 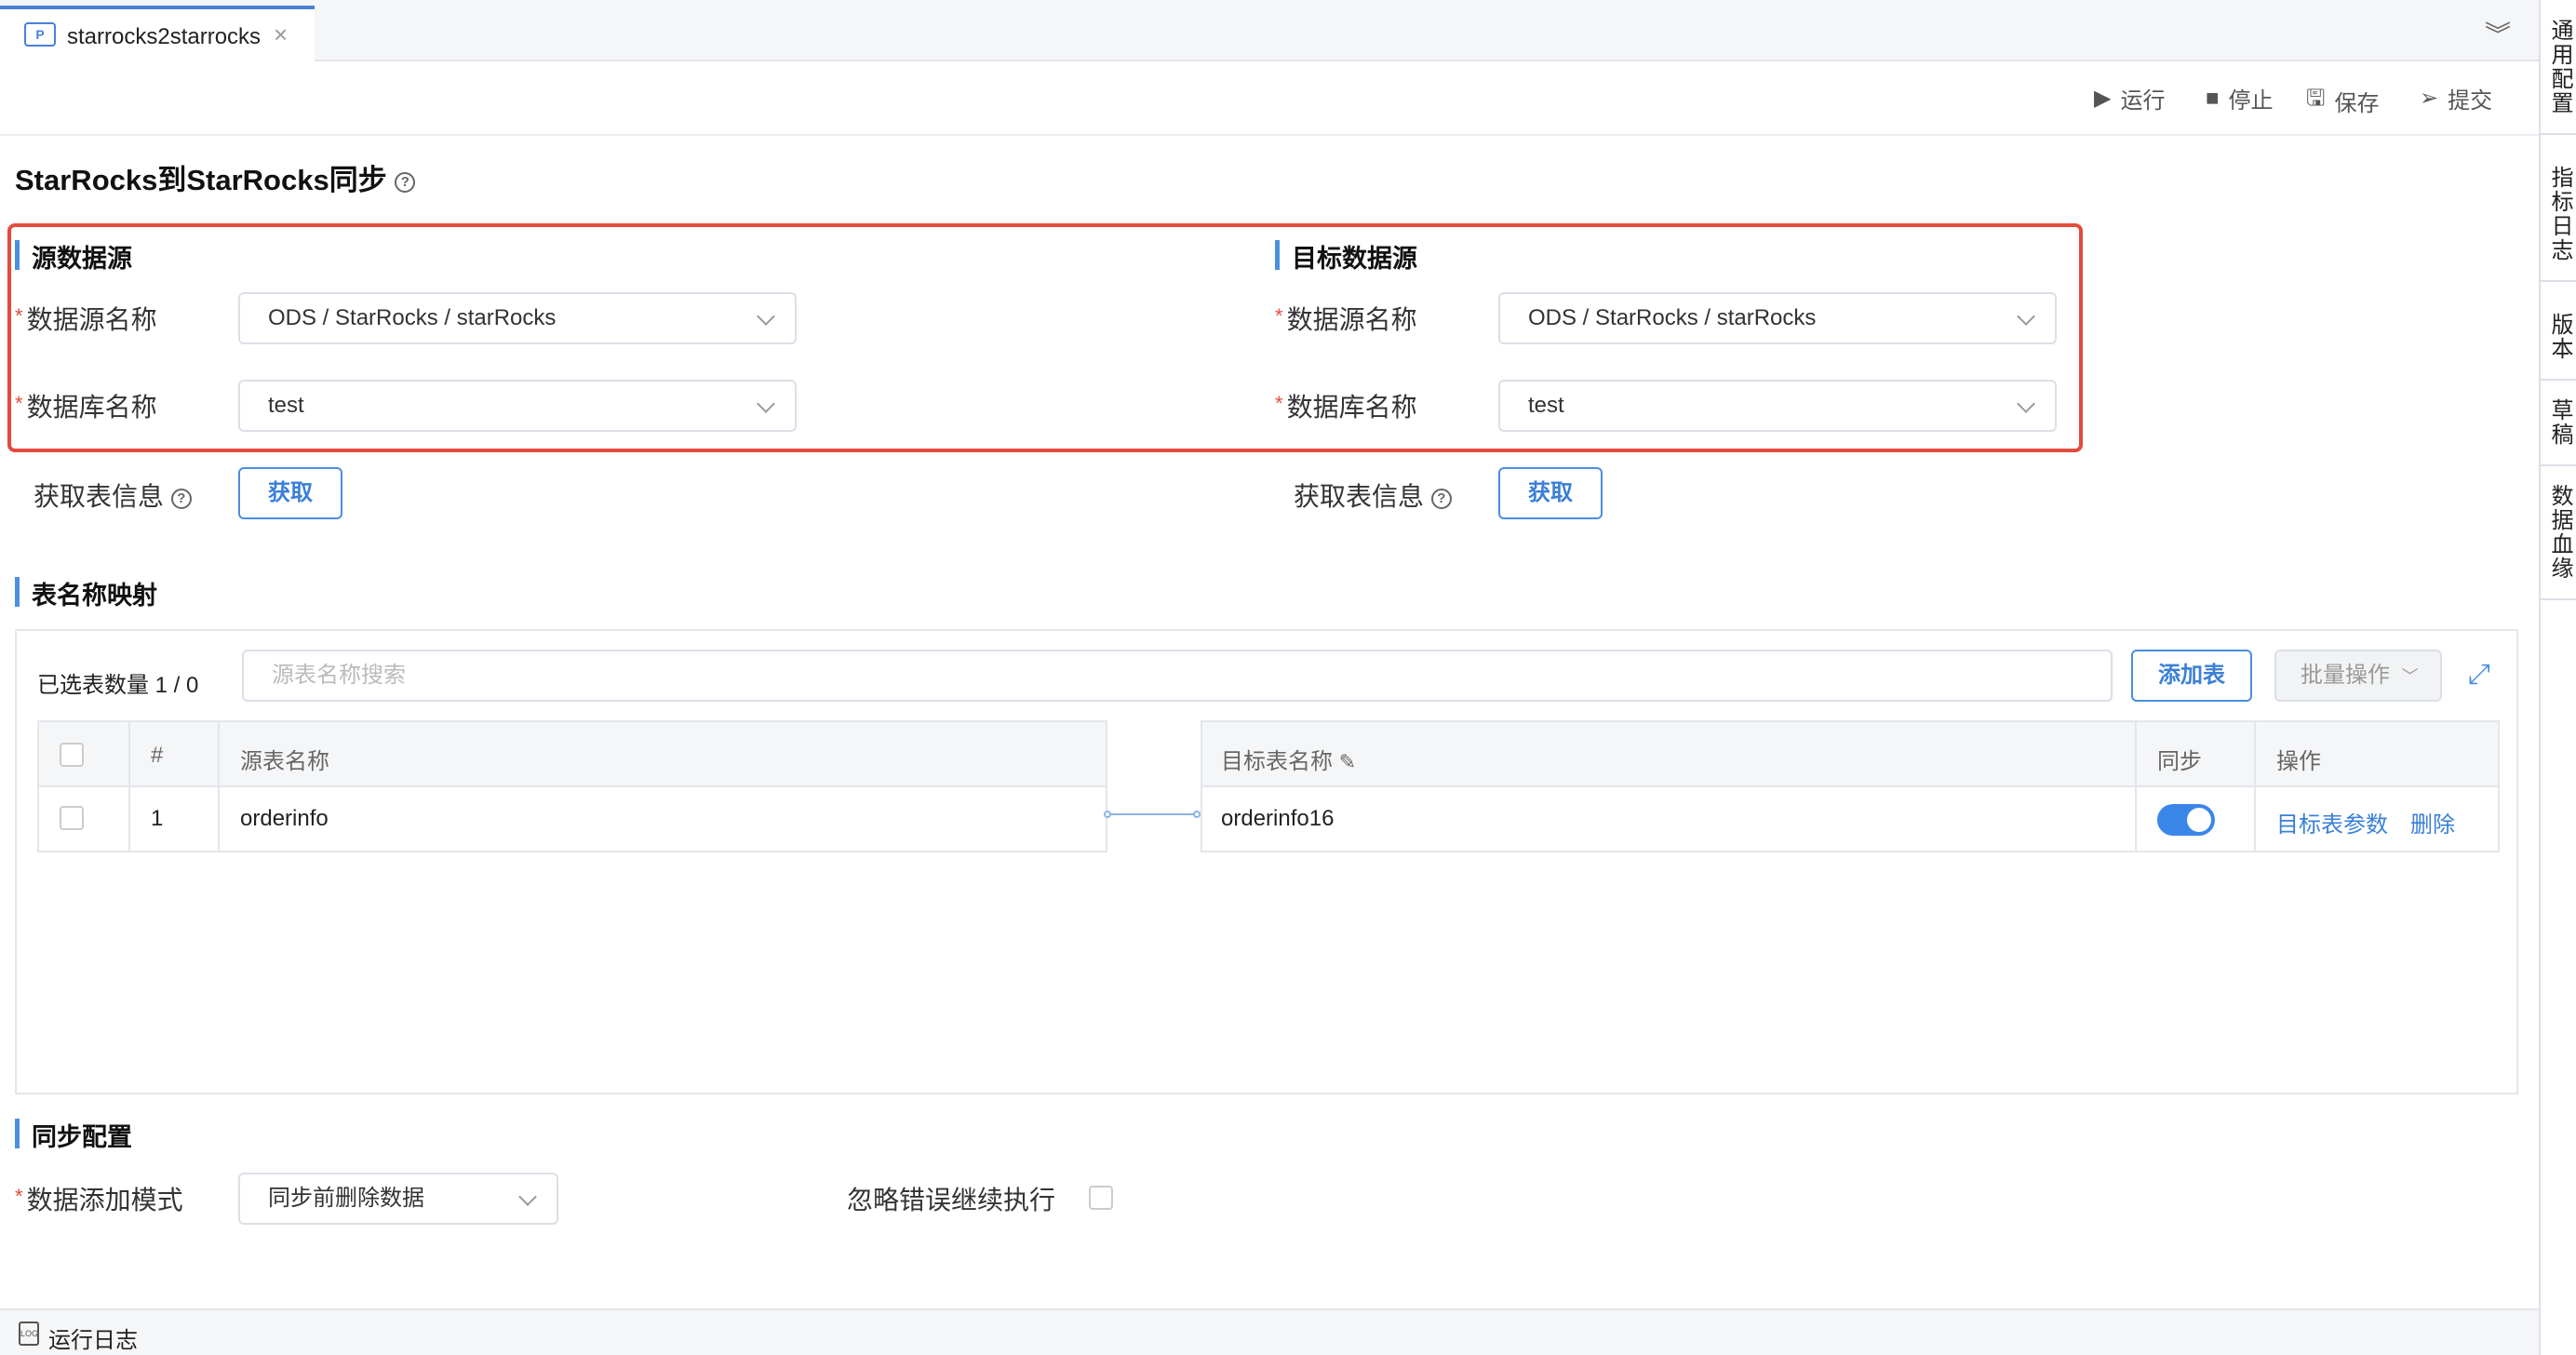 What do you see at coordinates (2143, 101) in the screenshot?
I see `run-label: 运行` at bounding box center [2143, 101].